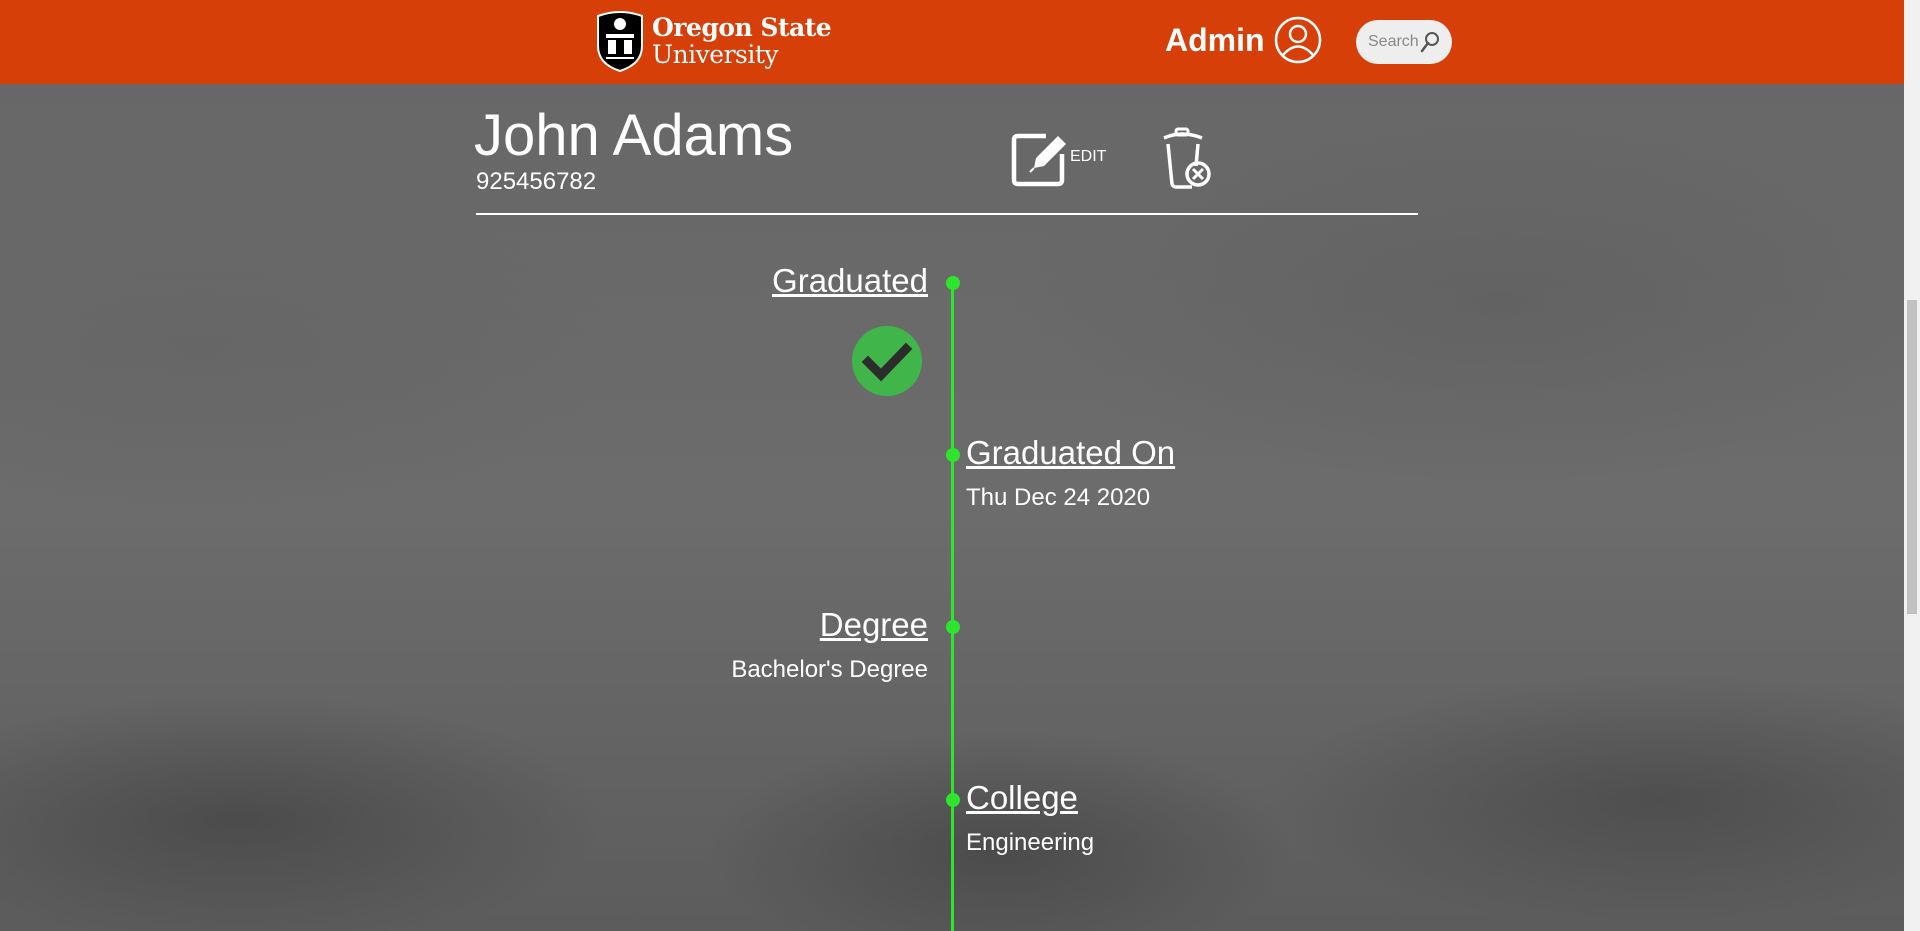 This screenshot has height=931, width=1920. What do you see at coordinates (715, 54) in the screenshot?
I see `logo-line2: University` at bounding box center [715, 54].